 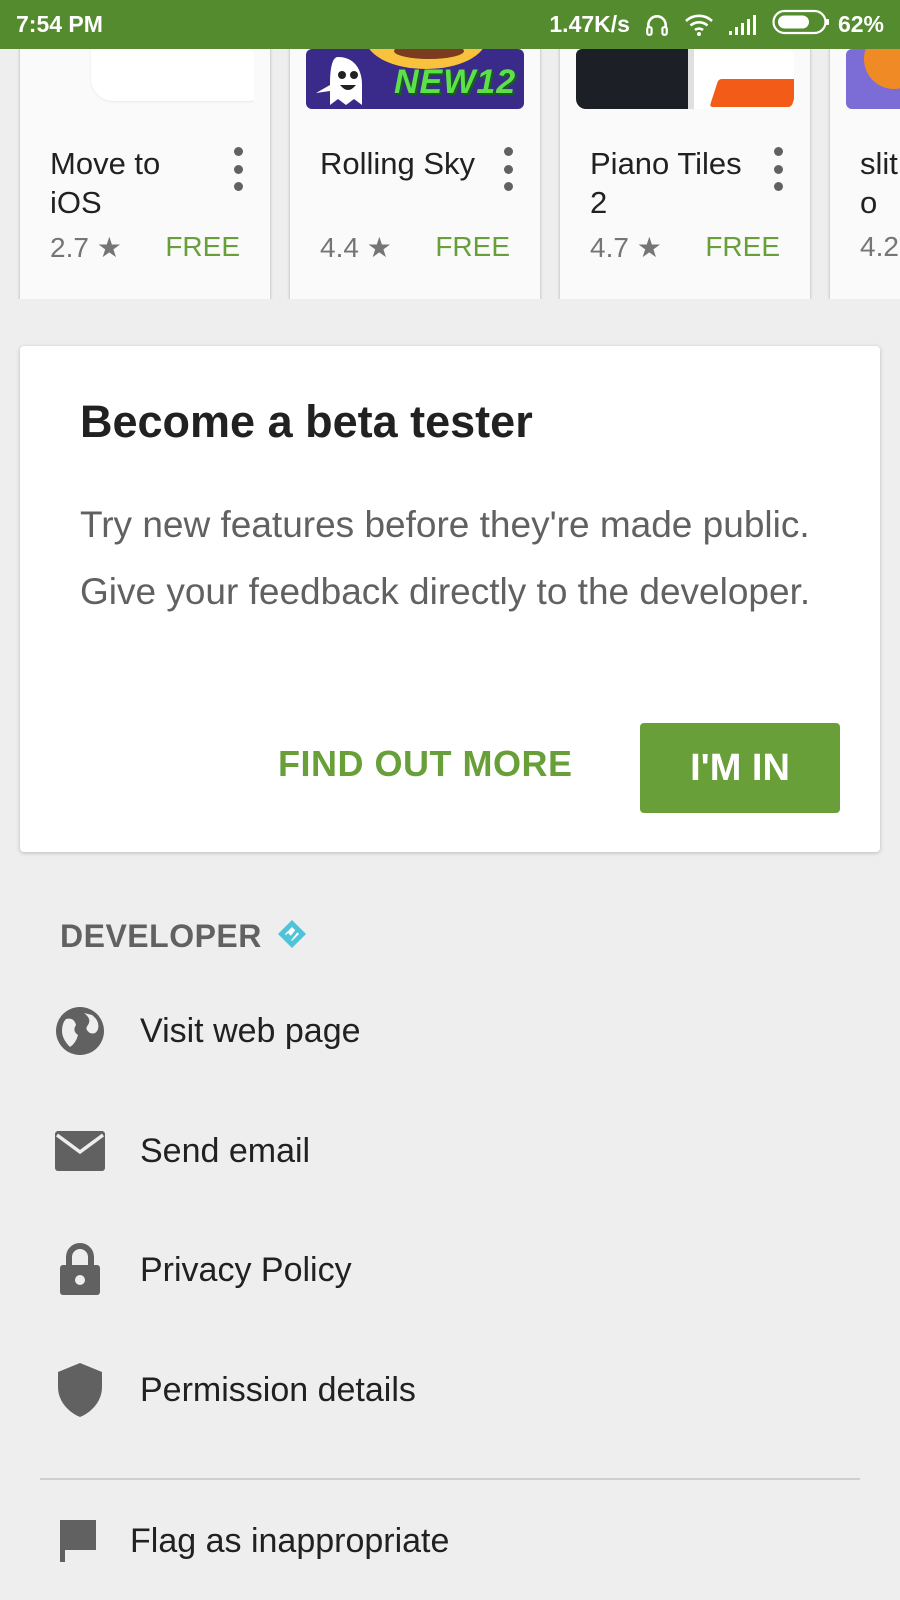 What do you see at coordinates (356, 247) in the screenshot?
I see `app-rating: 4.4 ★` at bounding box center [356, 247].